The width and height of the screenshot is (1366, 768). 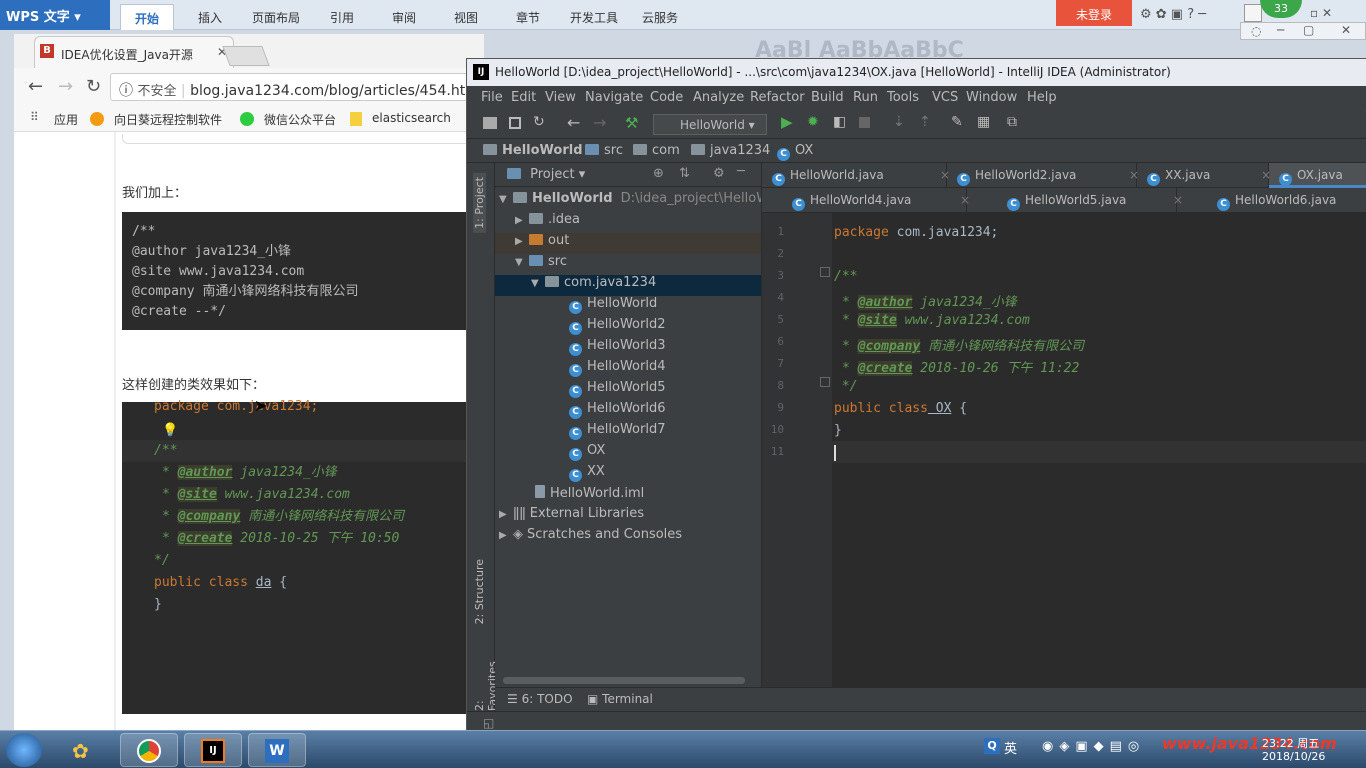 What do you see at coordinates (787, 122) in the screenshot?
I see `run-icon: ▶` at bounding box center [787, 122].